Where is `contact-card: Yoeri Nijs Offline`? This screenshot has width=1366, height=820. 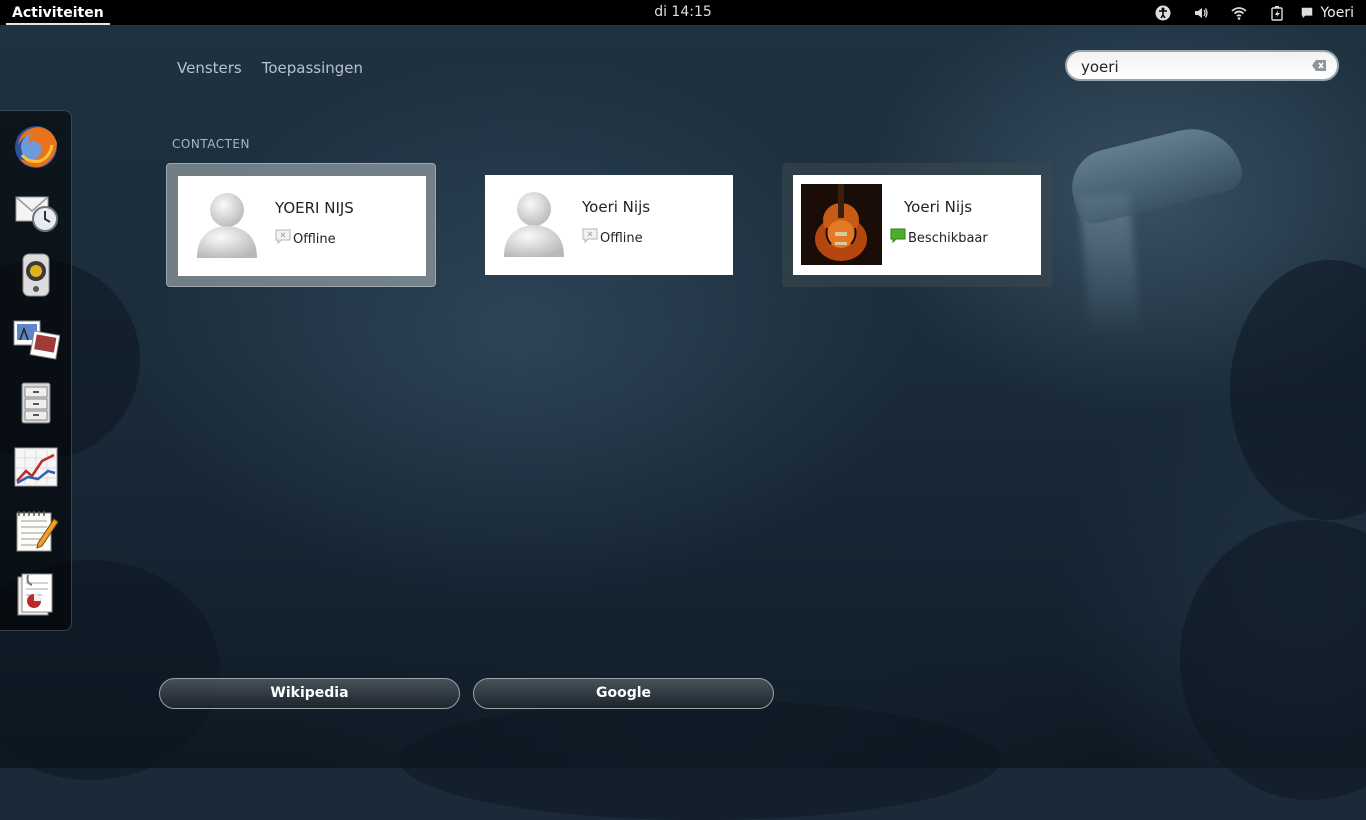 contact-card: Yoeri Nijs Offline is located at coordinates (609, 225).